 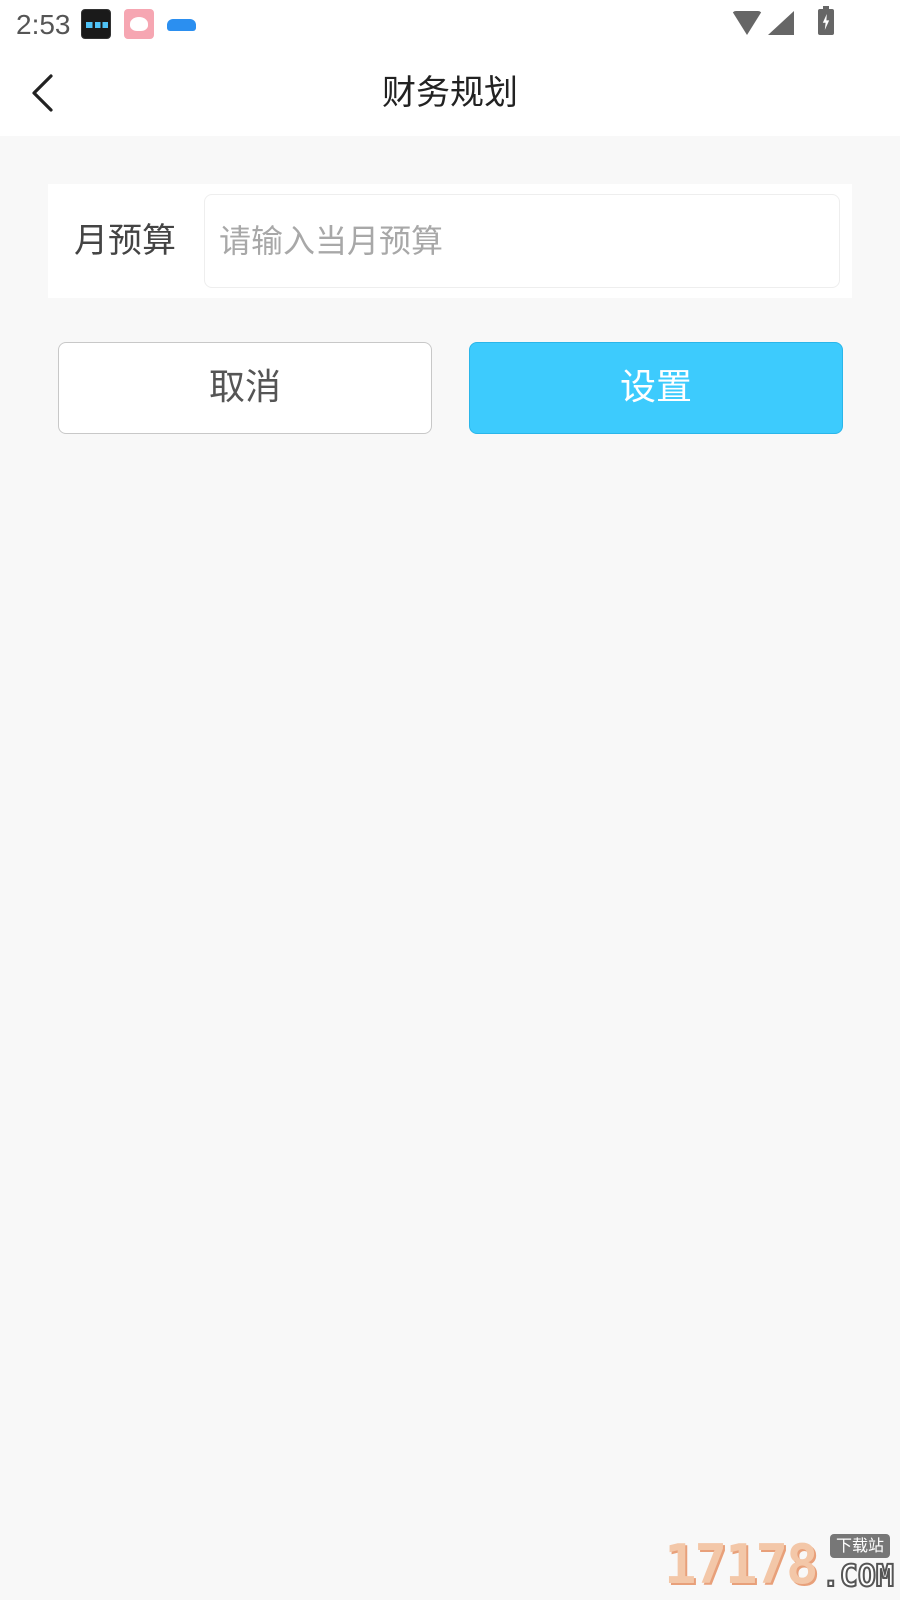 I want to click on rice-bowl-icon, so click(x=139, y=24).